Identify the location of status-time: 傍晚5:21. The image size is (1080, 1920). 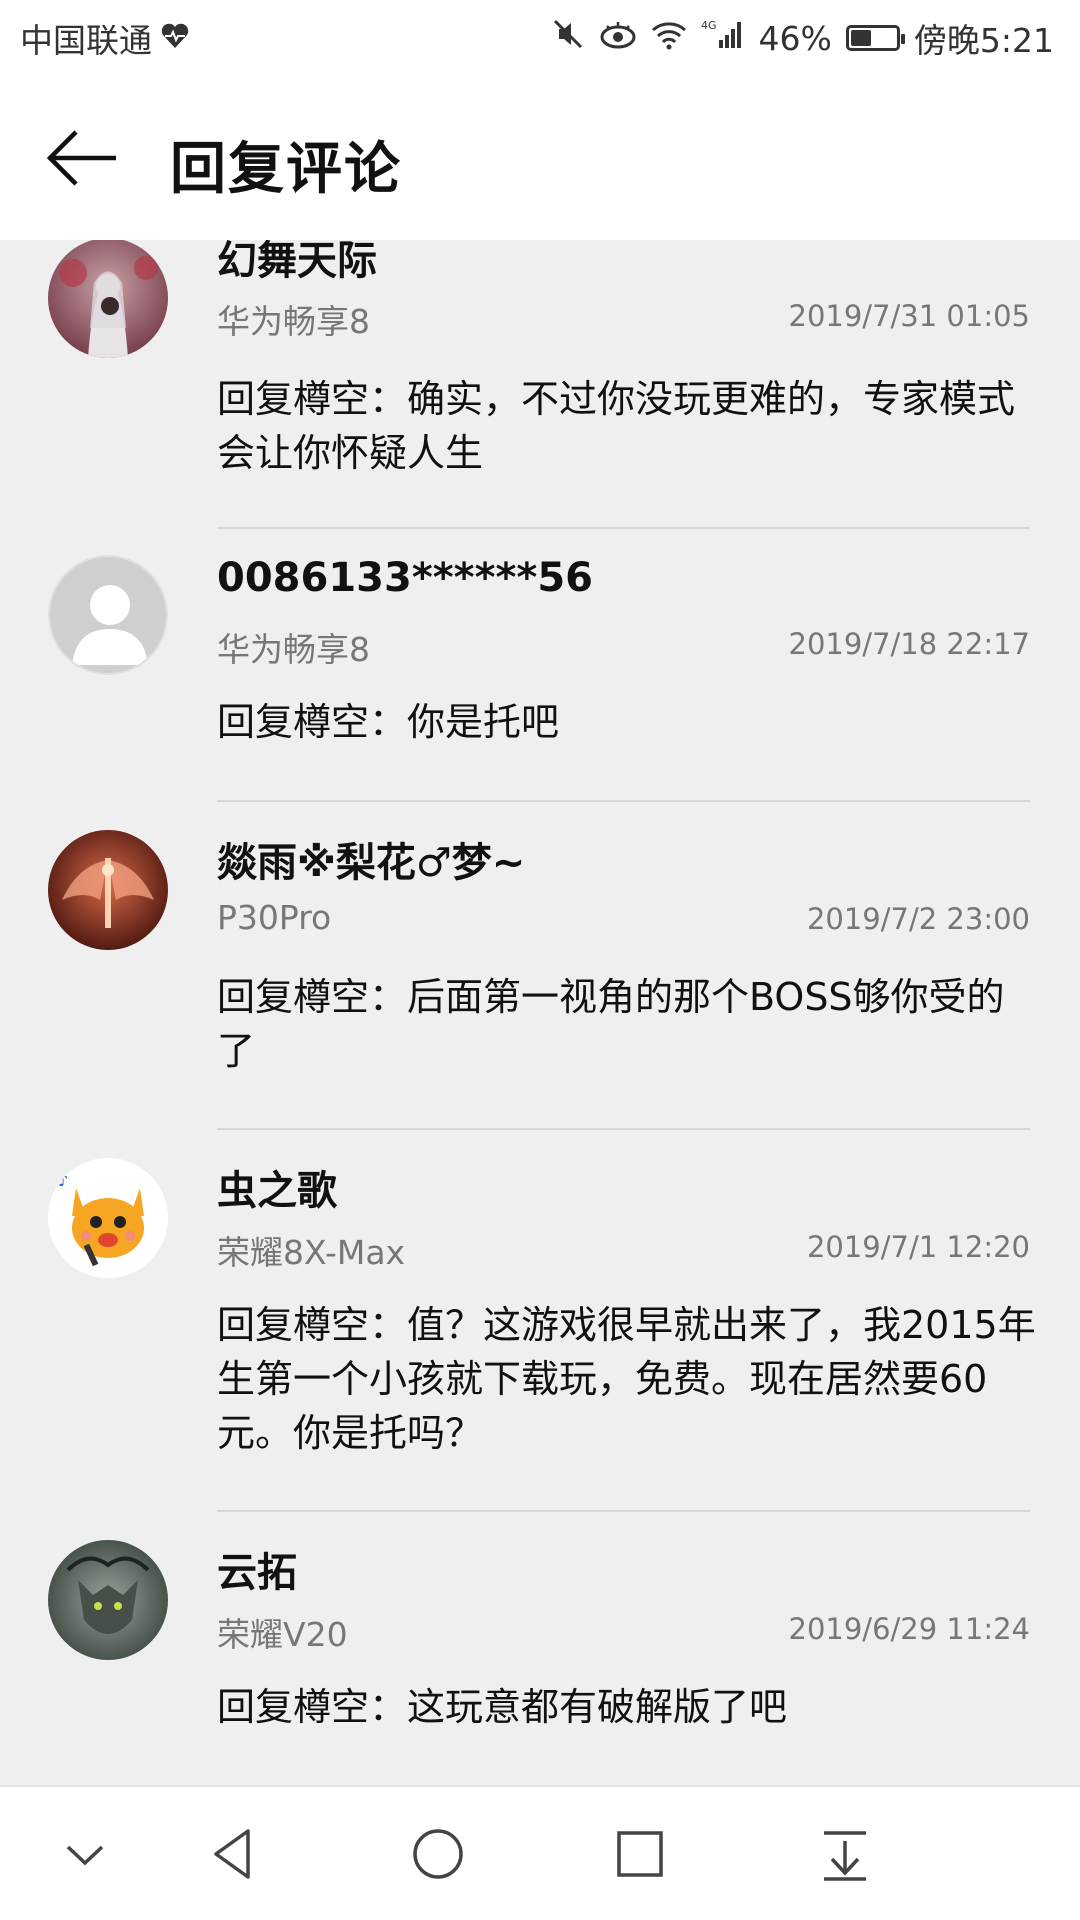
(983, 40).